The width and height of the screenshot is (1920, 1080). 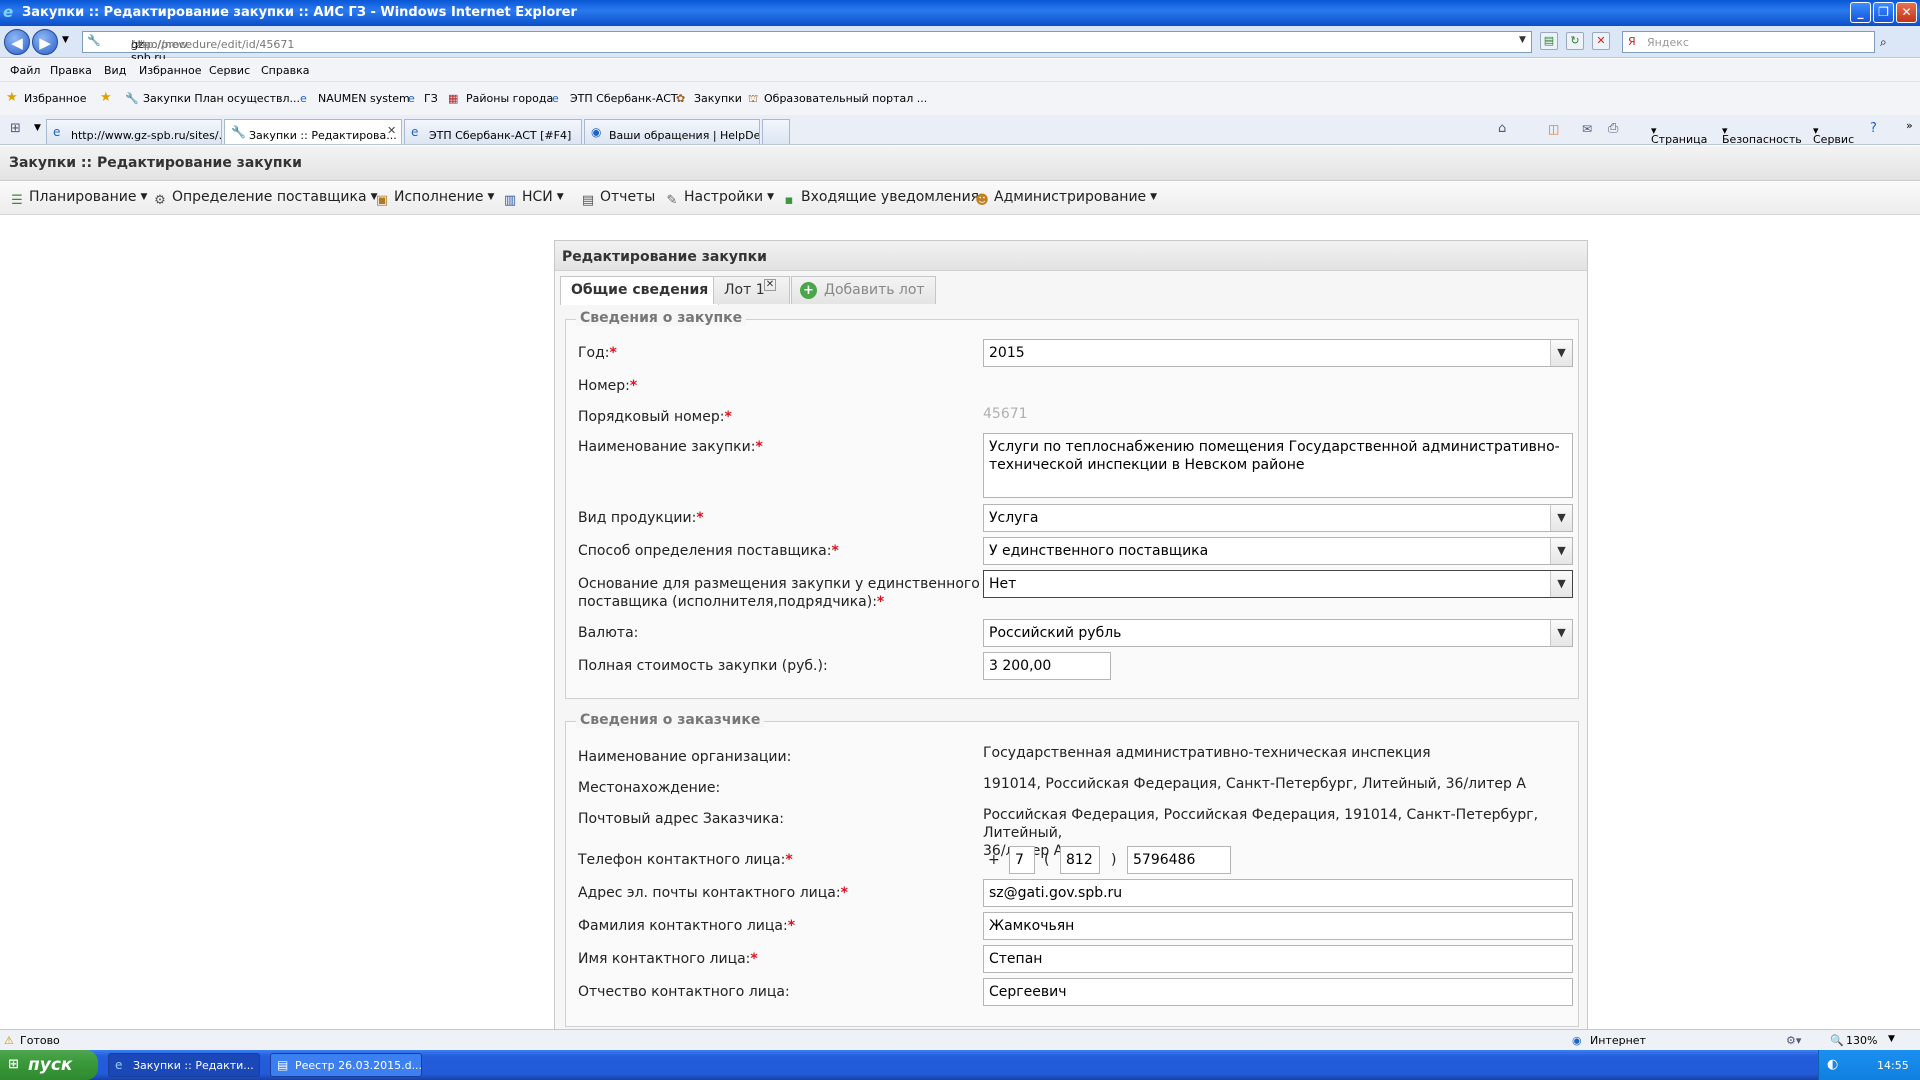 What do you see at coordinates (1022, 860) in the screenshot?
I see `phone-country-input: 7` at bounding box center [1022, 860].